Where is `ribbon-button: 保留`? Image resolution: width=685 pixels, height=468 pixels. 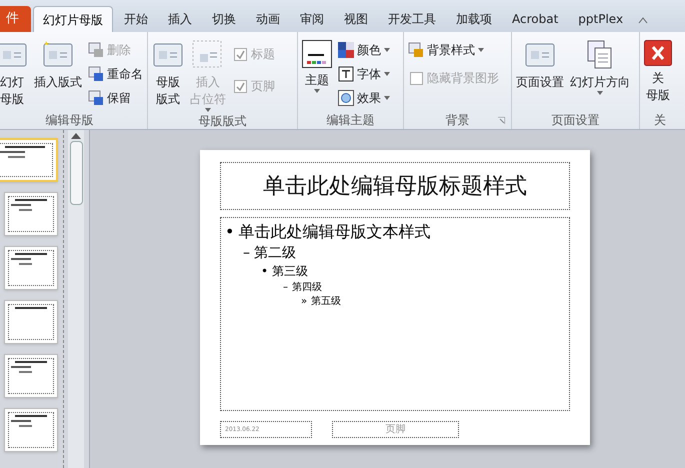 ribbon-button: 保留 is located at coordinates (115, 98).